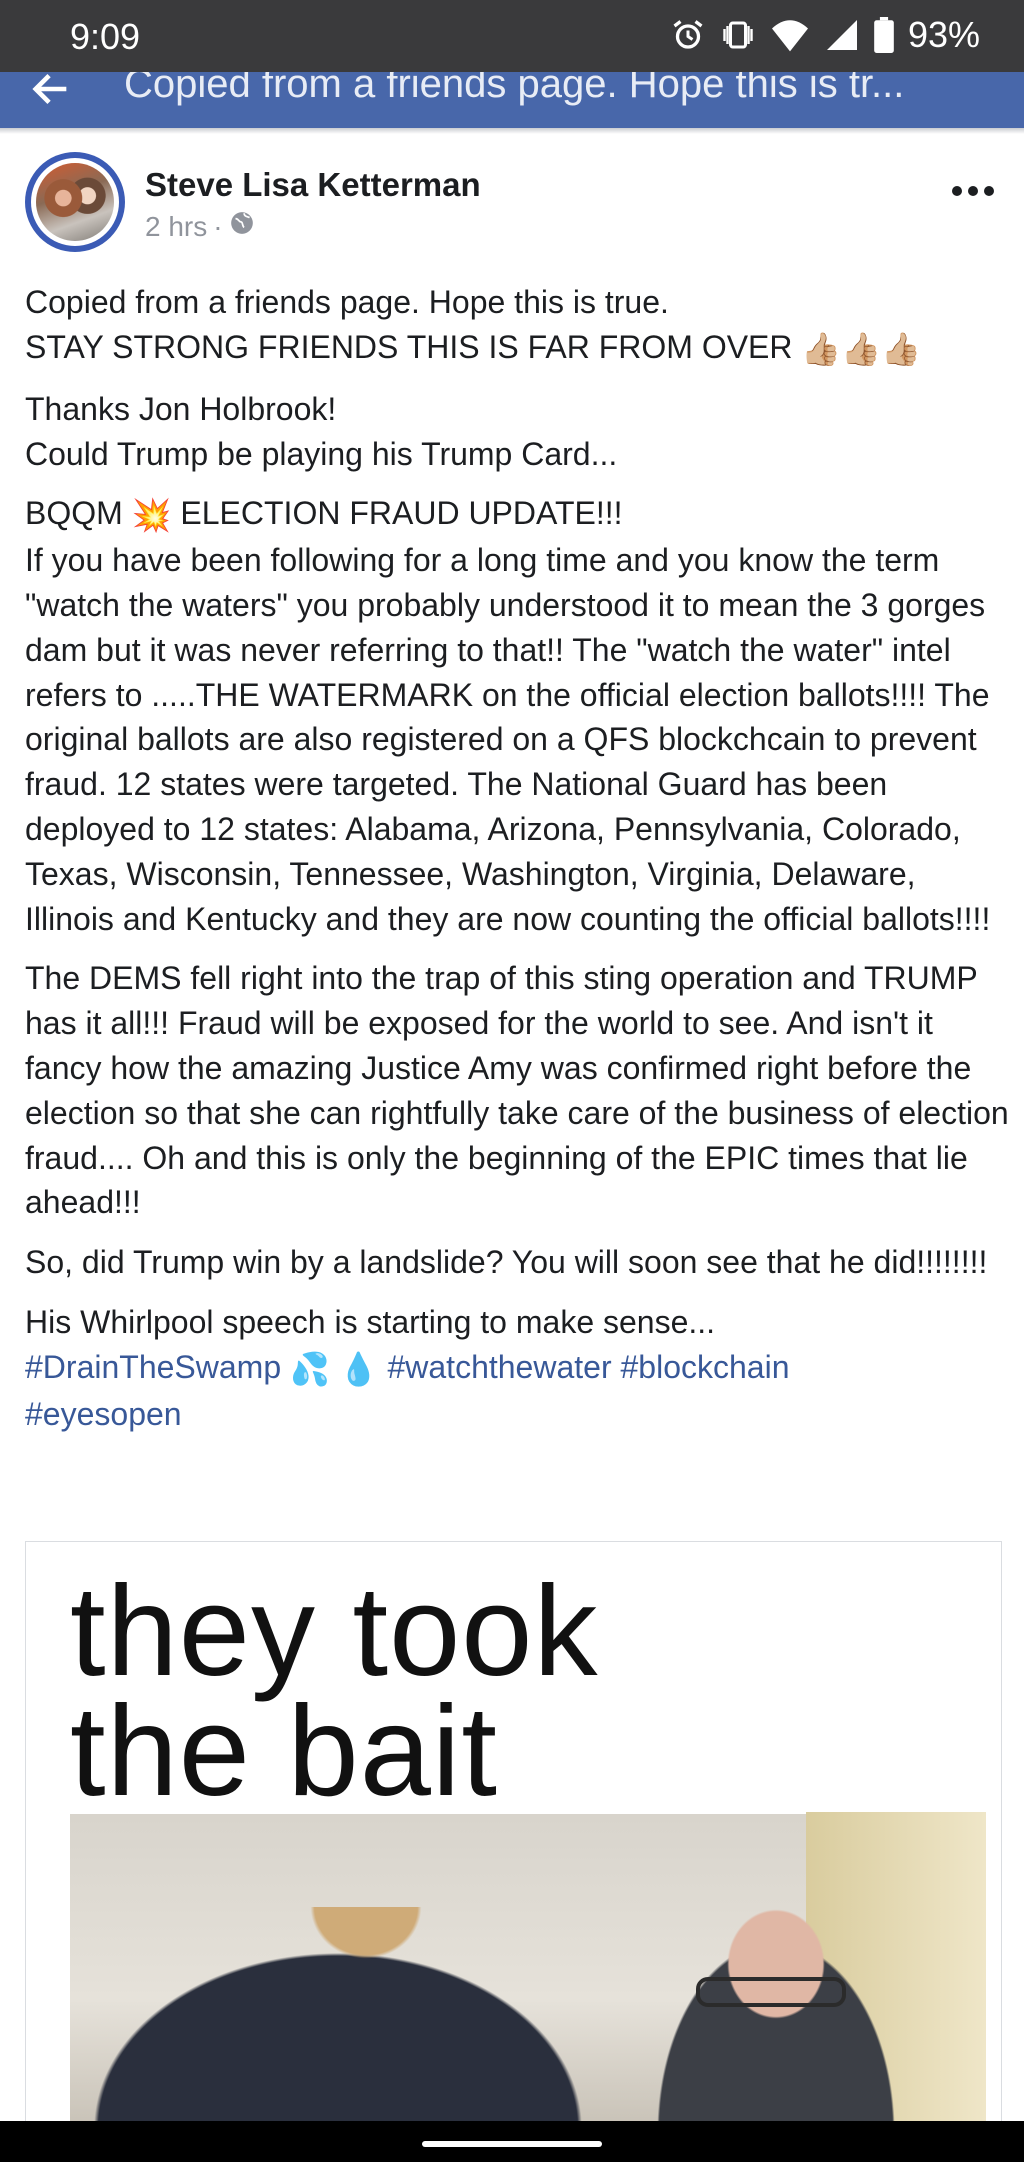  I want to click on status-icons: 93%, so click(825, 35).